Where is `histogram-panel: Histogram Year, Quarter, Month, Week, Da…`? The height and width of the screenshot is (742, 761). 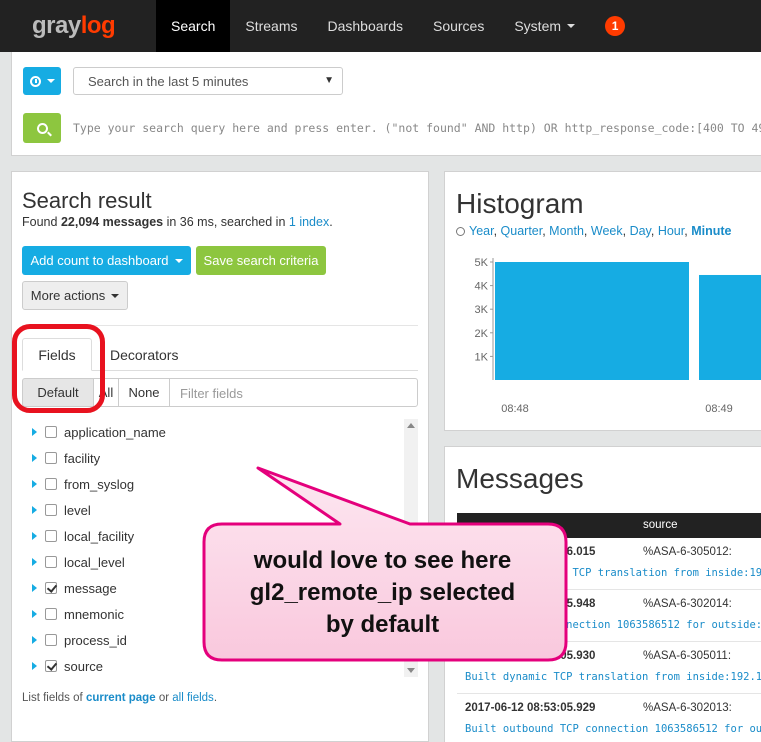
histogram-panel: Histogram Year, Quarter, Month, Week, Da… is located at coordinates (602, 301).